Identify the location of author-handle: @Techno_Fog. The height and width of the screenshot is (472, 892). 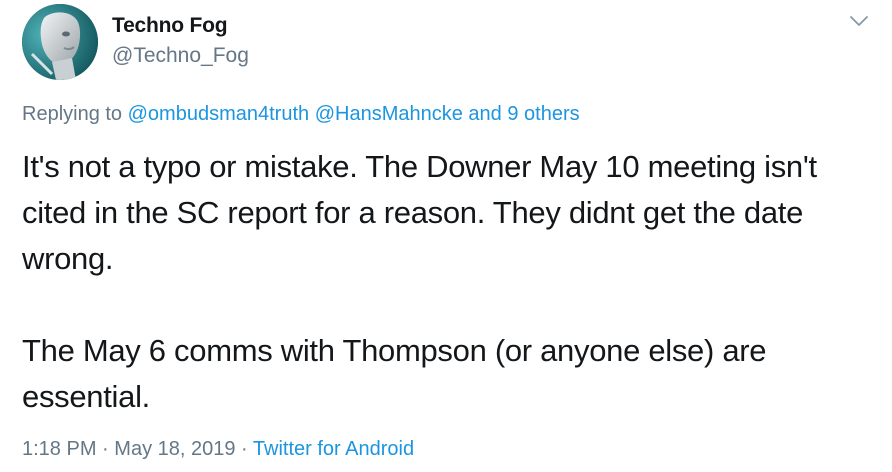
(180, 56).